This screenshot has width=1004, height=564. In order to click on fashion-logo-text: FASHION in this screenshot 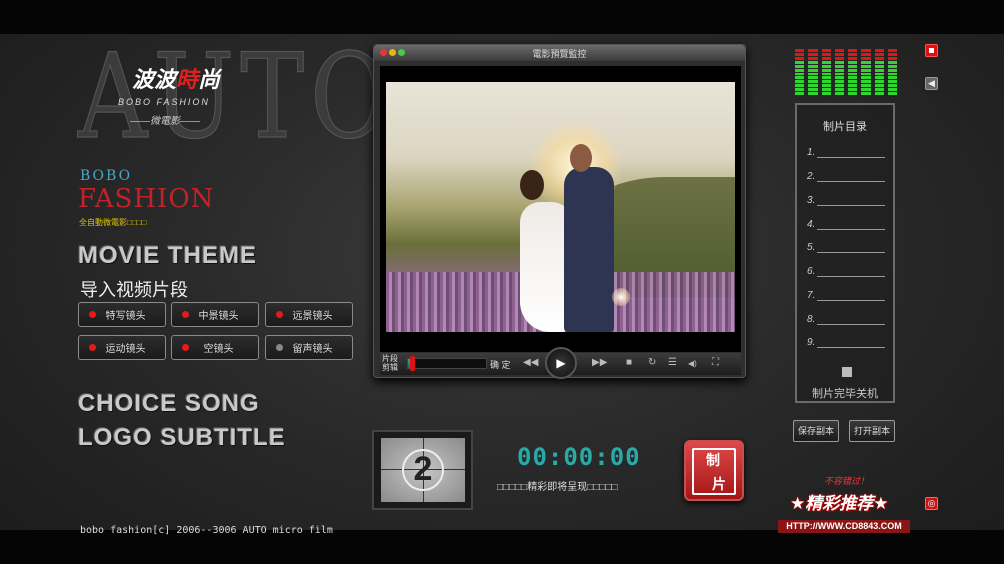, I will do `click(146, 199)`.